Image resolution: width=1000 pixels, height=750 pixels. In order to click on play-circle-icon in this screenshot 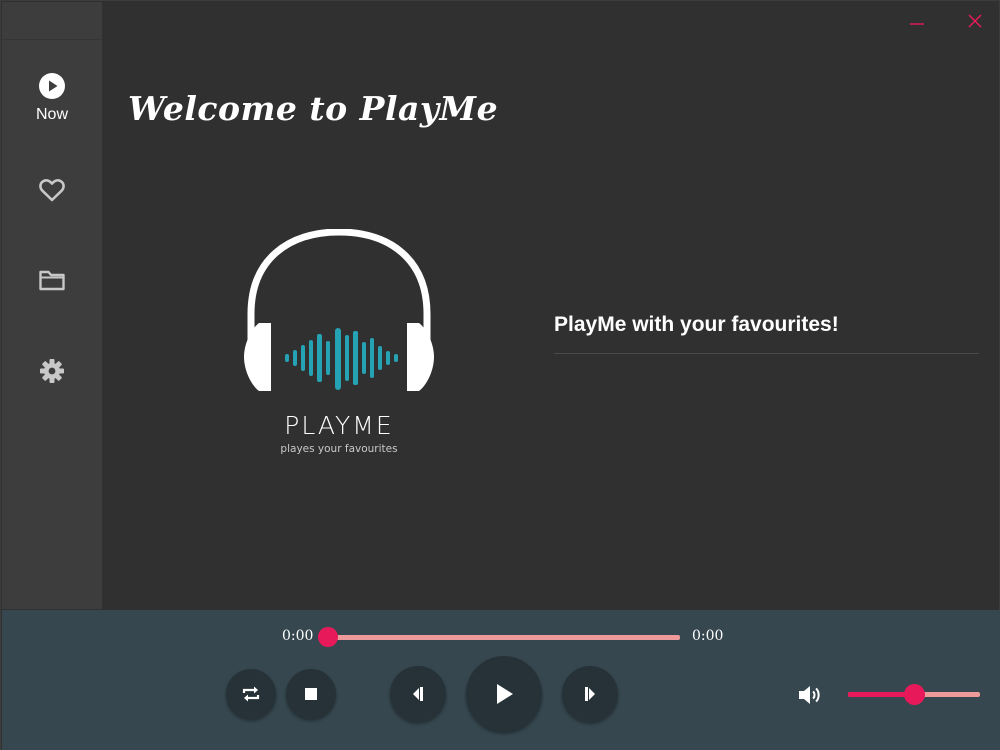, I will do `click(52, 86)`.